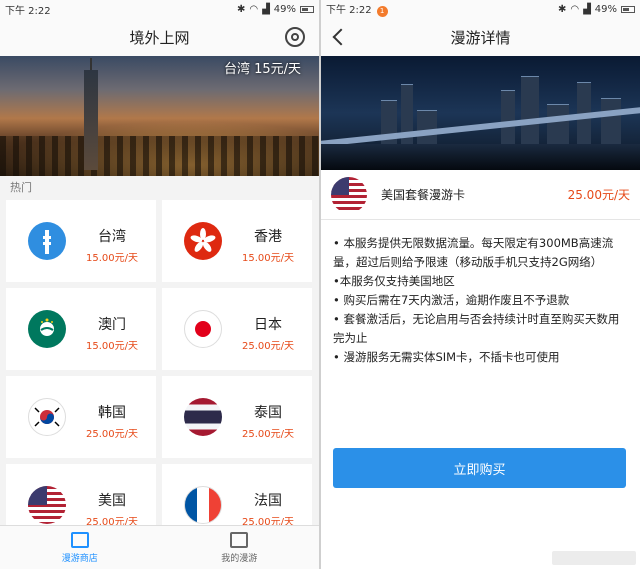 This screenshot has height=569, width=640. Describe the element at coordinates (268, 501) in the screenshot. I see `destination-name: 法国` at that location.